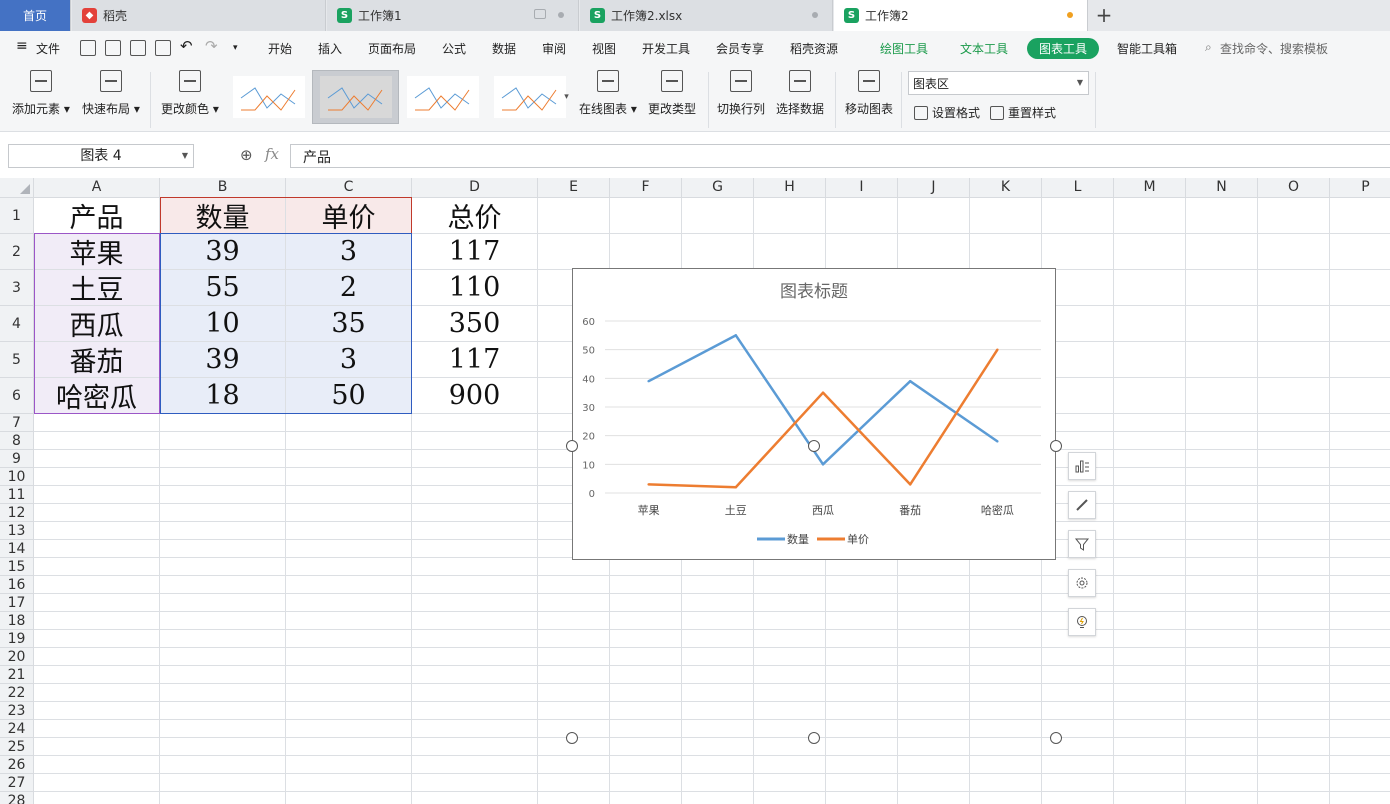  What do you see at coordinates (392, 48) in the screenshot?
I see `menu-page-layout: 页面布局` at bounding box center [392, 48].